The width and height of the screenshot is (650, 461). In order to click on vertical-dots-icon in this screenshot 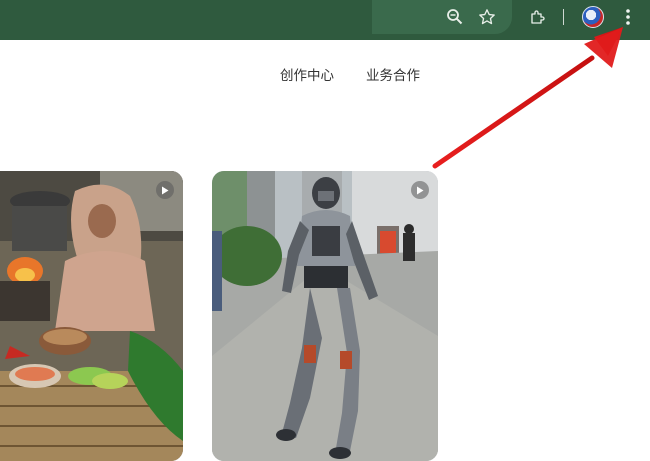, I will do `click(628, 17)`.